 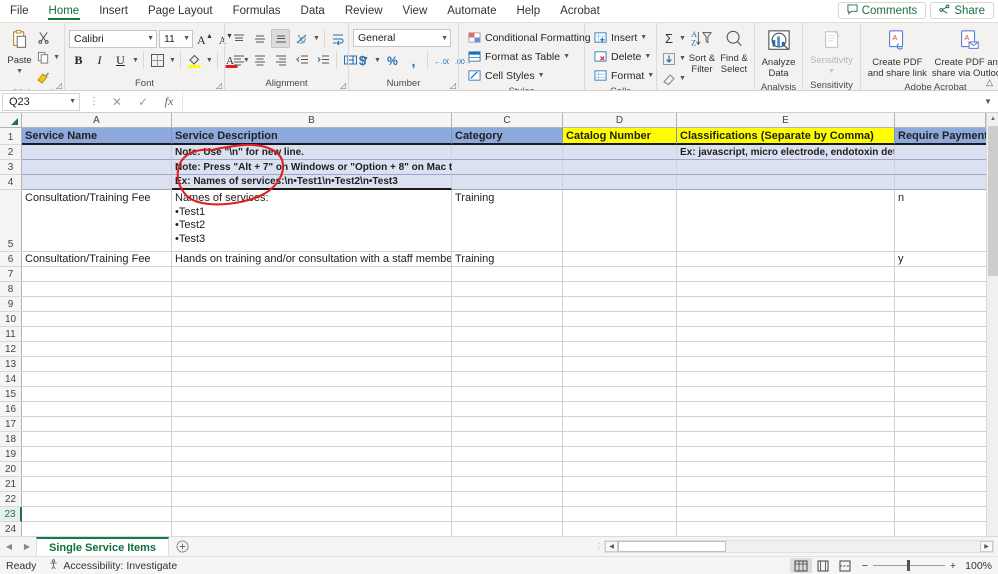 I want to click on zoom-thumb, so click(x=908, y=565).